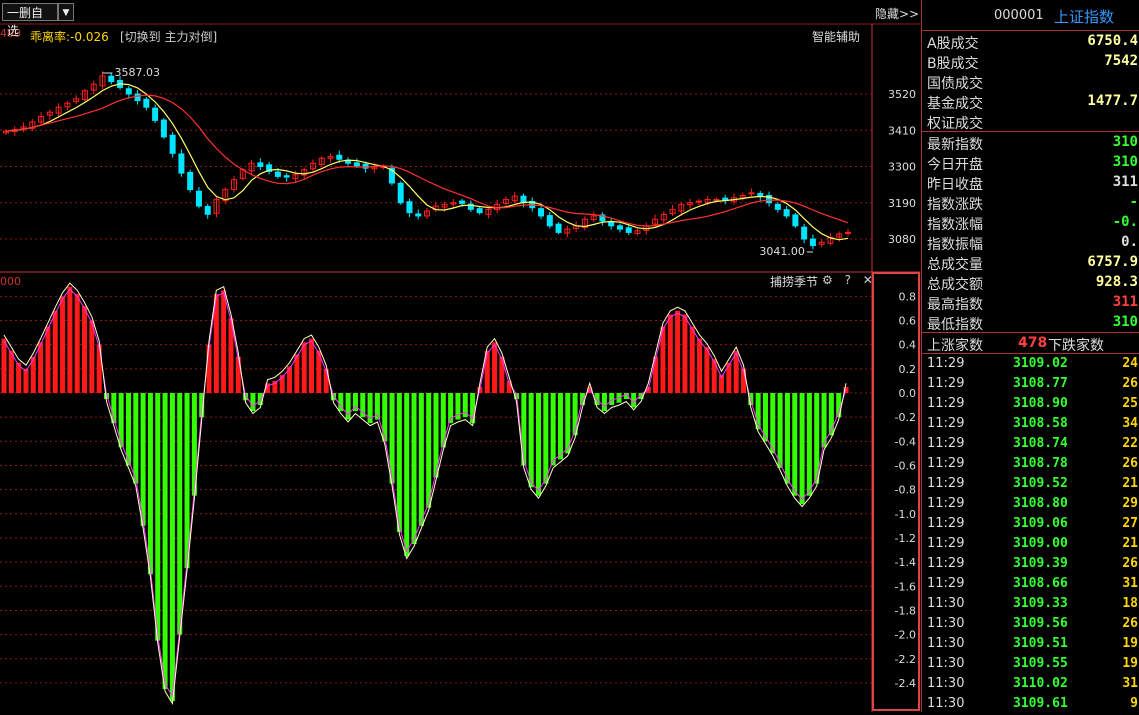  What do you see at coordinates (794, 281) in the screenshot?
I see `indicator-title: 捕捞季节` at bounding box center [794, 281].